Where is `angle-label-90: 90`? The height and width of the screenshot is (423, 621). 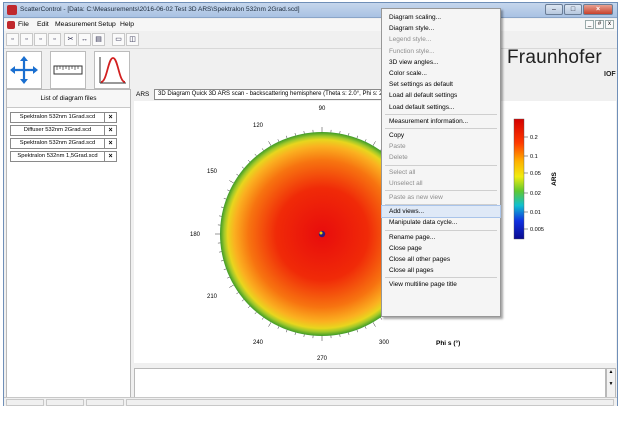
angle-label-90: 90 is located at coordinates (322, 109).